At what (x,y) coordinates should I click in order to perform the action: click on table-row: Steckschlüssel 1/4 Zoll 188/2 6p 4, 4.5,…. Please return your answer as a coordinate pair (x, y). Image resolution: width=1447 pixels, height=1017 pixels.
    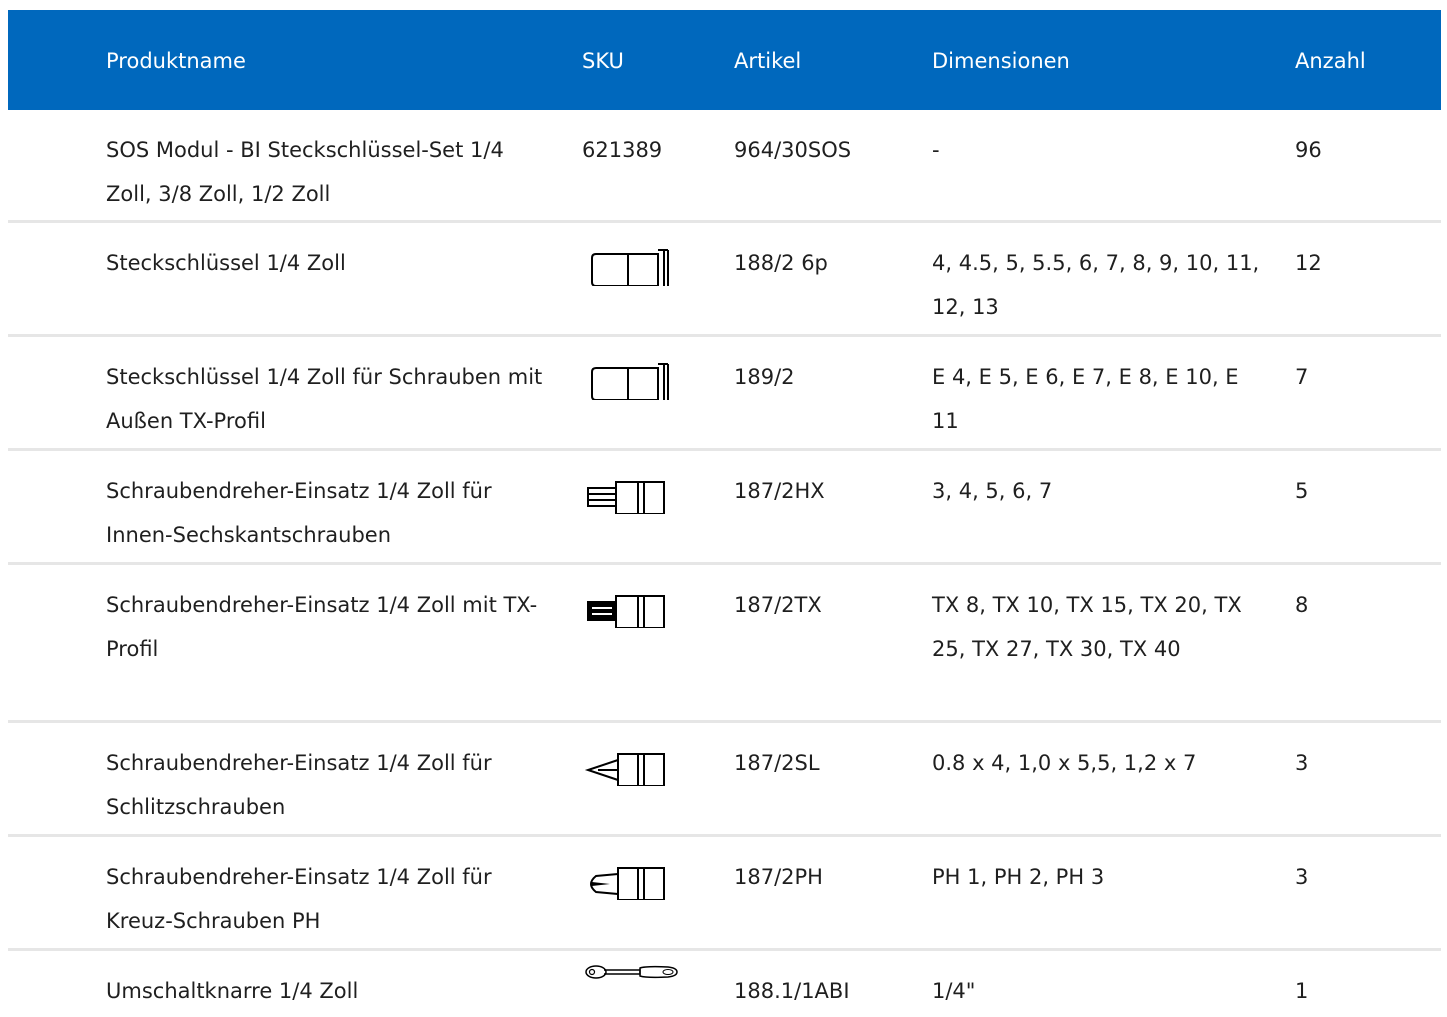
    Looking at the image, I should click on (724, 280).